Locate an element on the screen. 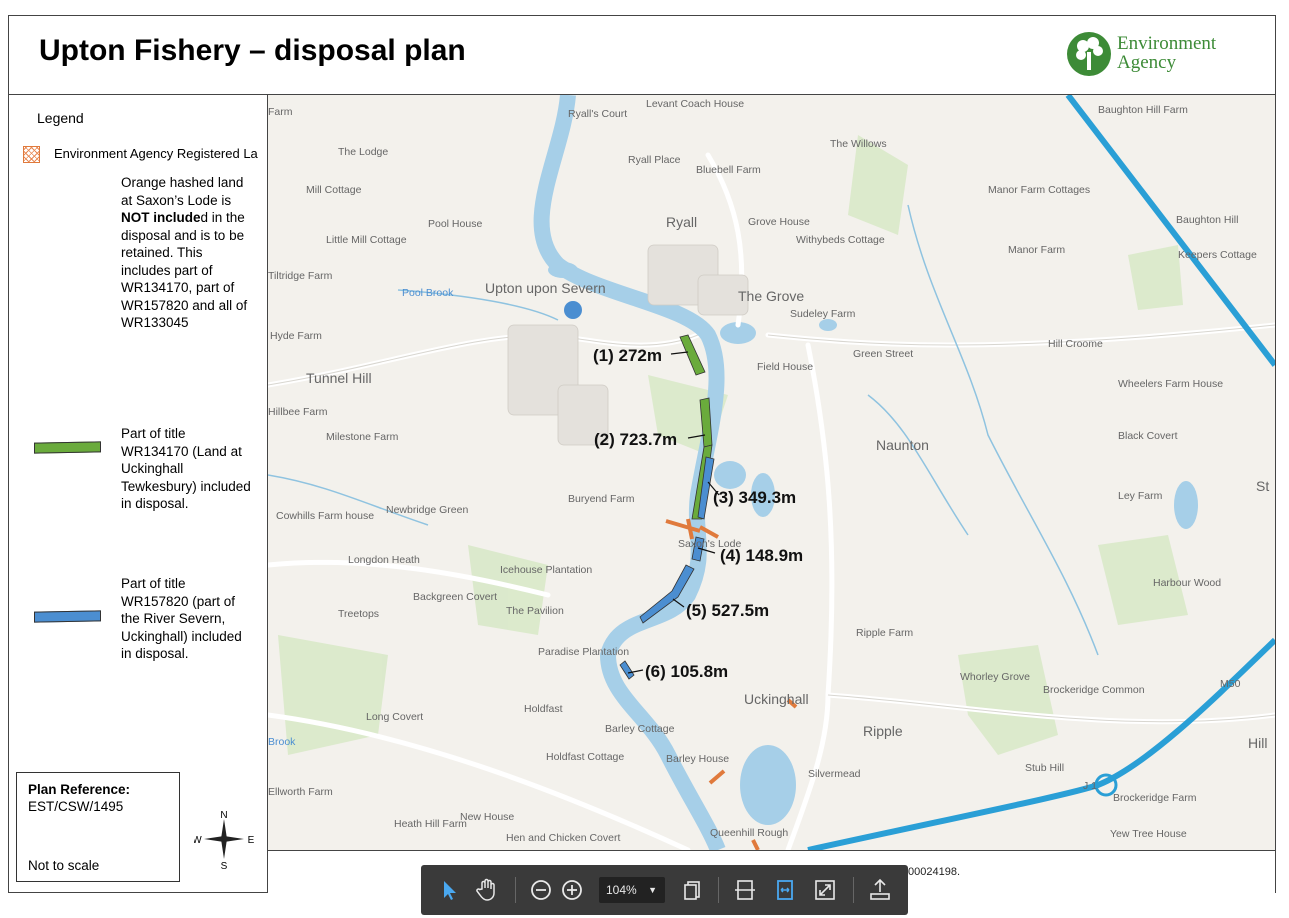 This screenshot has height=918, width=1289. place-label: Heath Hill Farm is located at coordinates (430, 824).